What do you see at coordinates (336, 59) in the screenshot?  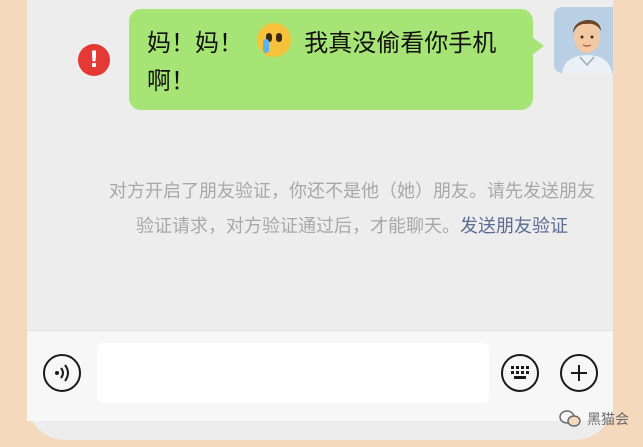 I see `message-bubble: 妈！妈！ 我真没偷看你手机 啊！` at bounding box center [336, 59].